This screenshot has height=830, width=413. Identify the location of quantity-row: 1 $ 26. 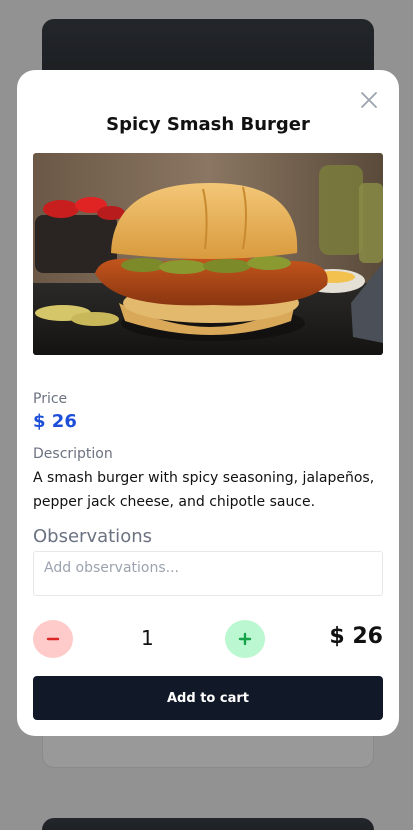
(208, 639).